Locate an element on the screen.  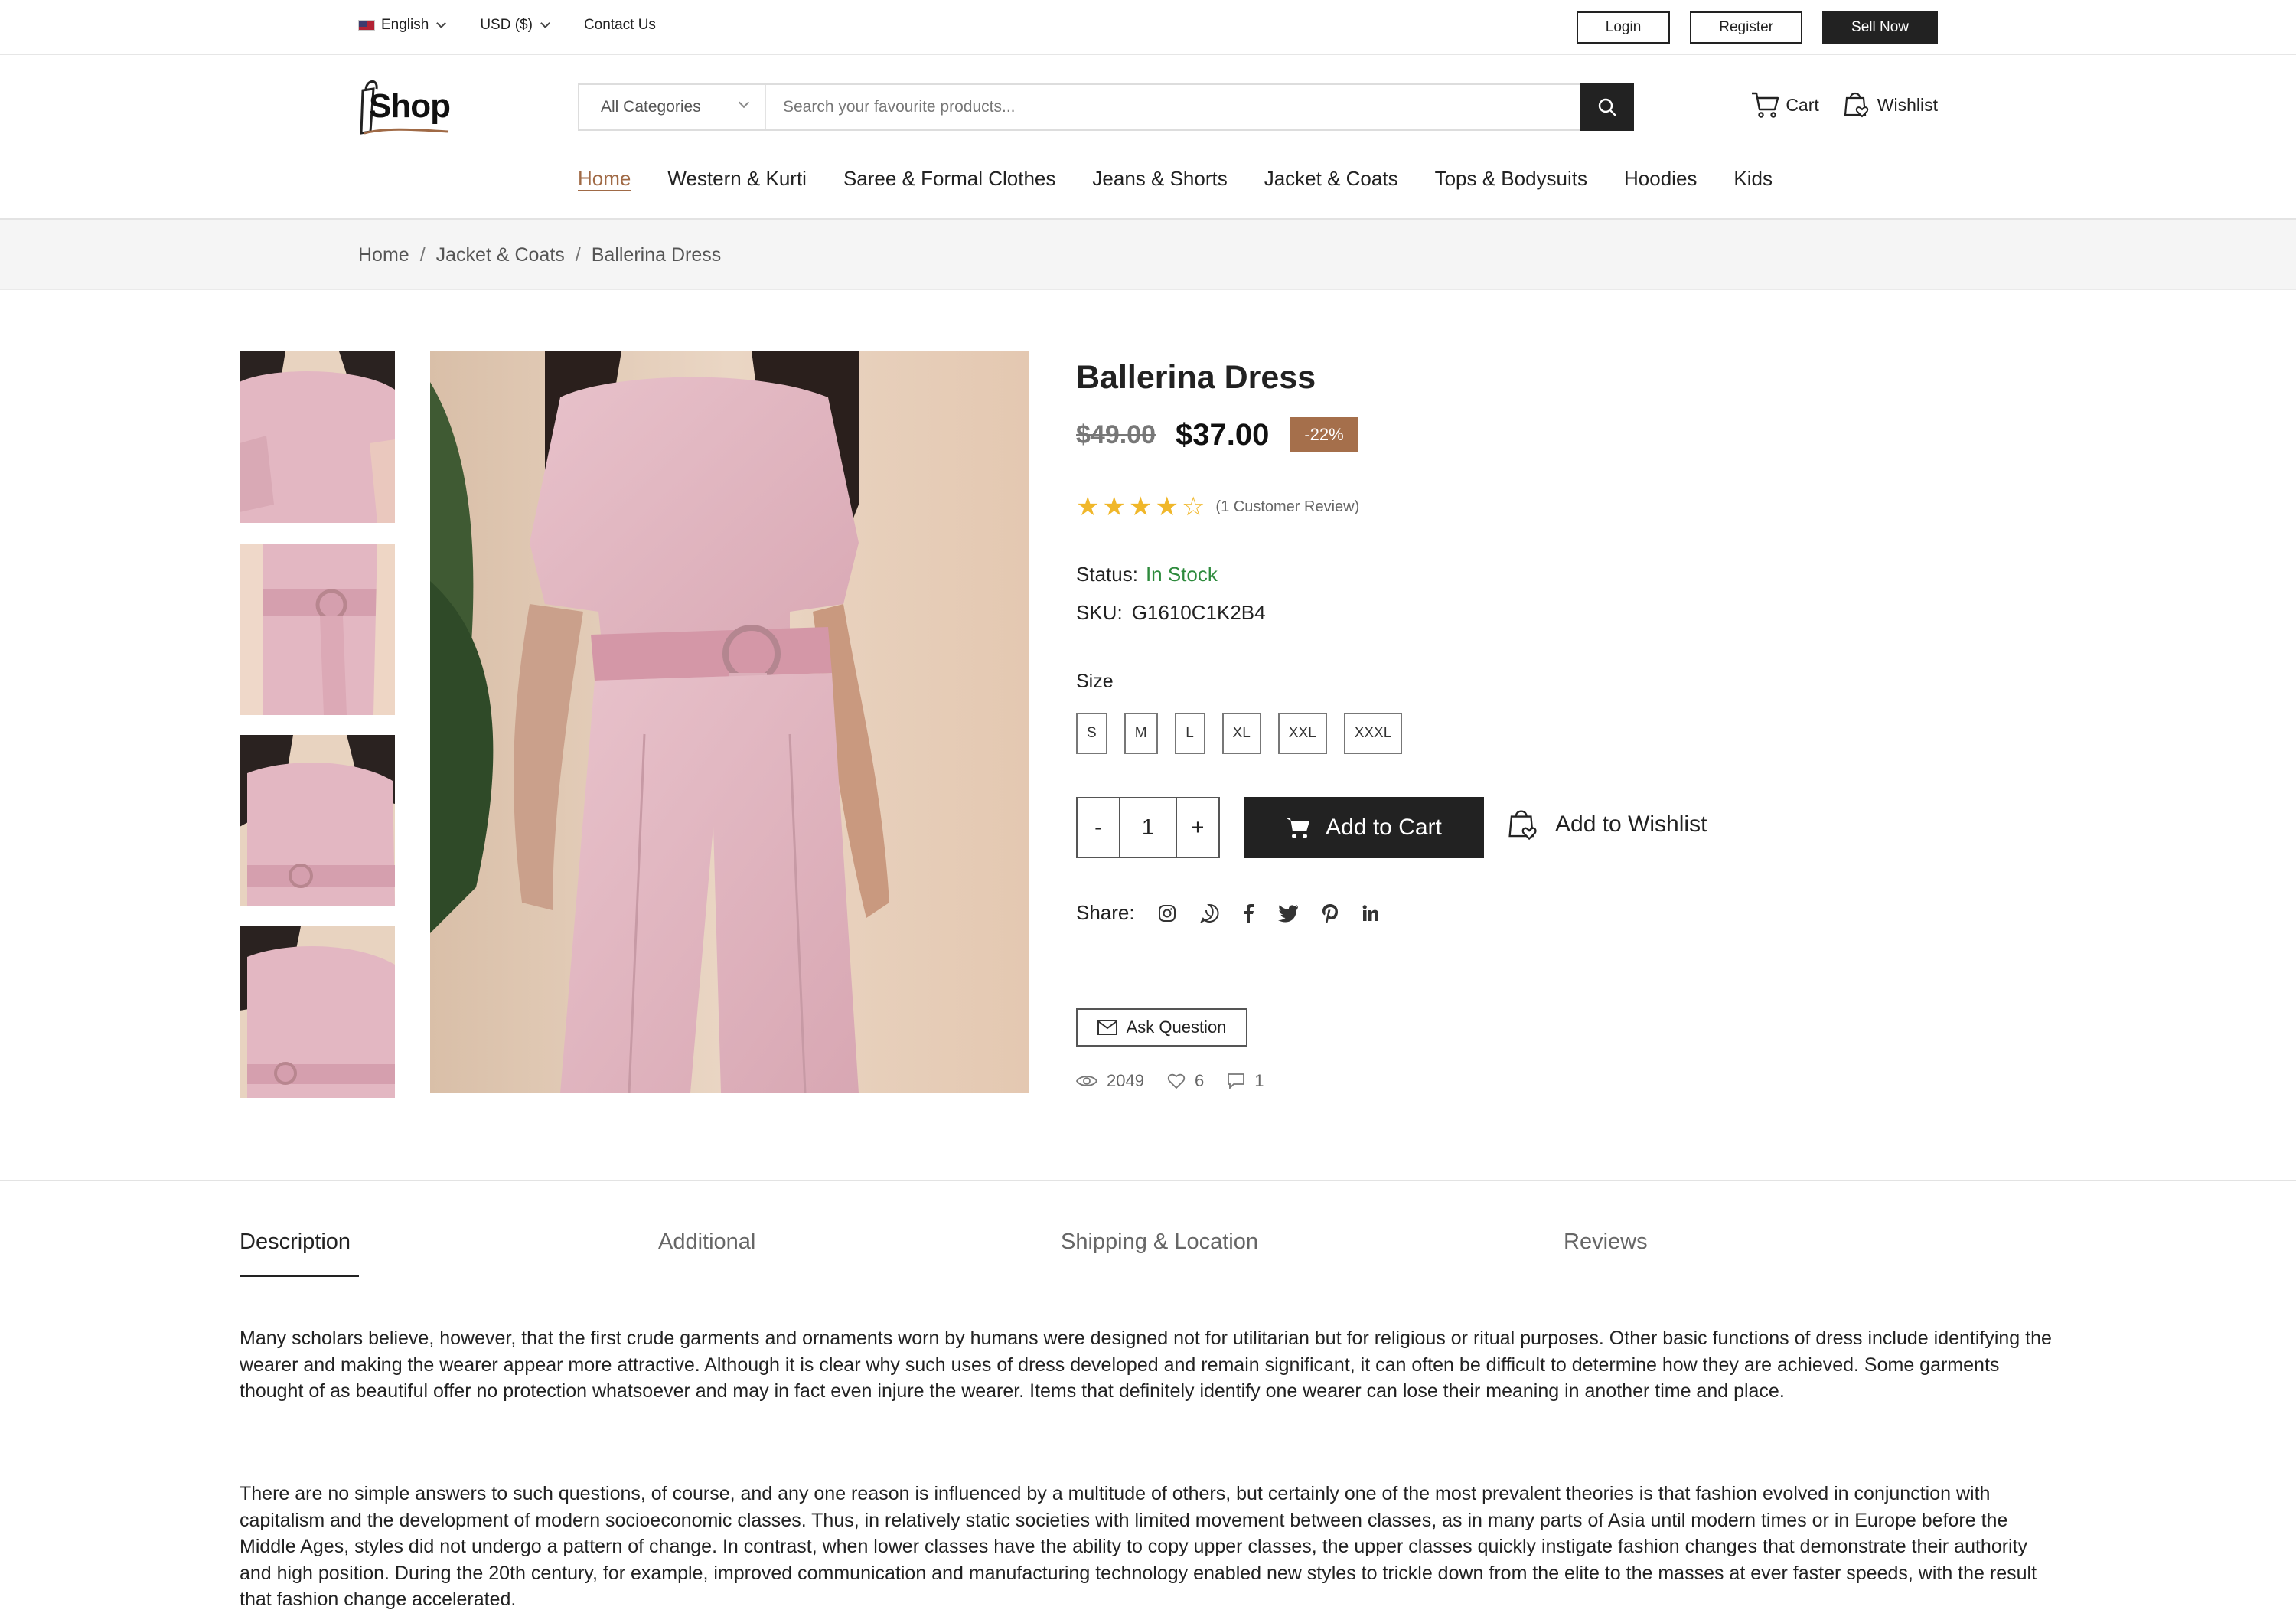
size-options: S M L XL XXL XXXL is located at coordinates (1247, 733).